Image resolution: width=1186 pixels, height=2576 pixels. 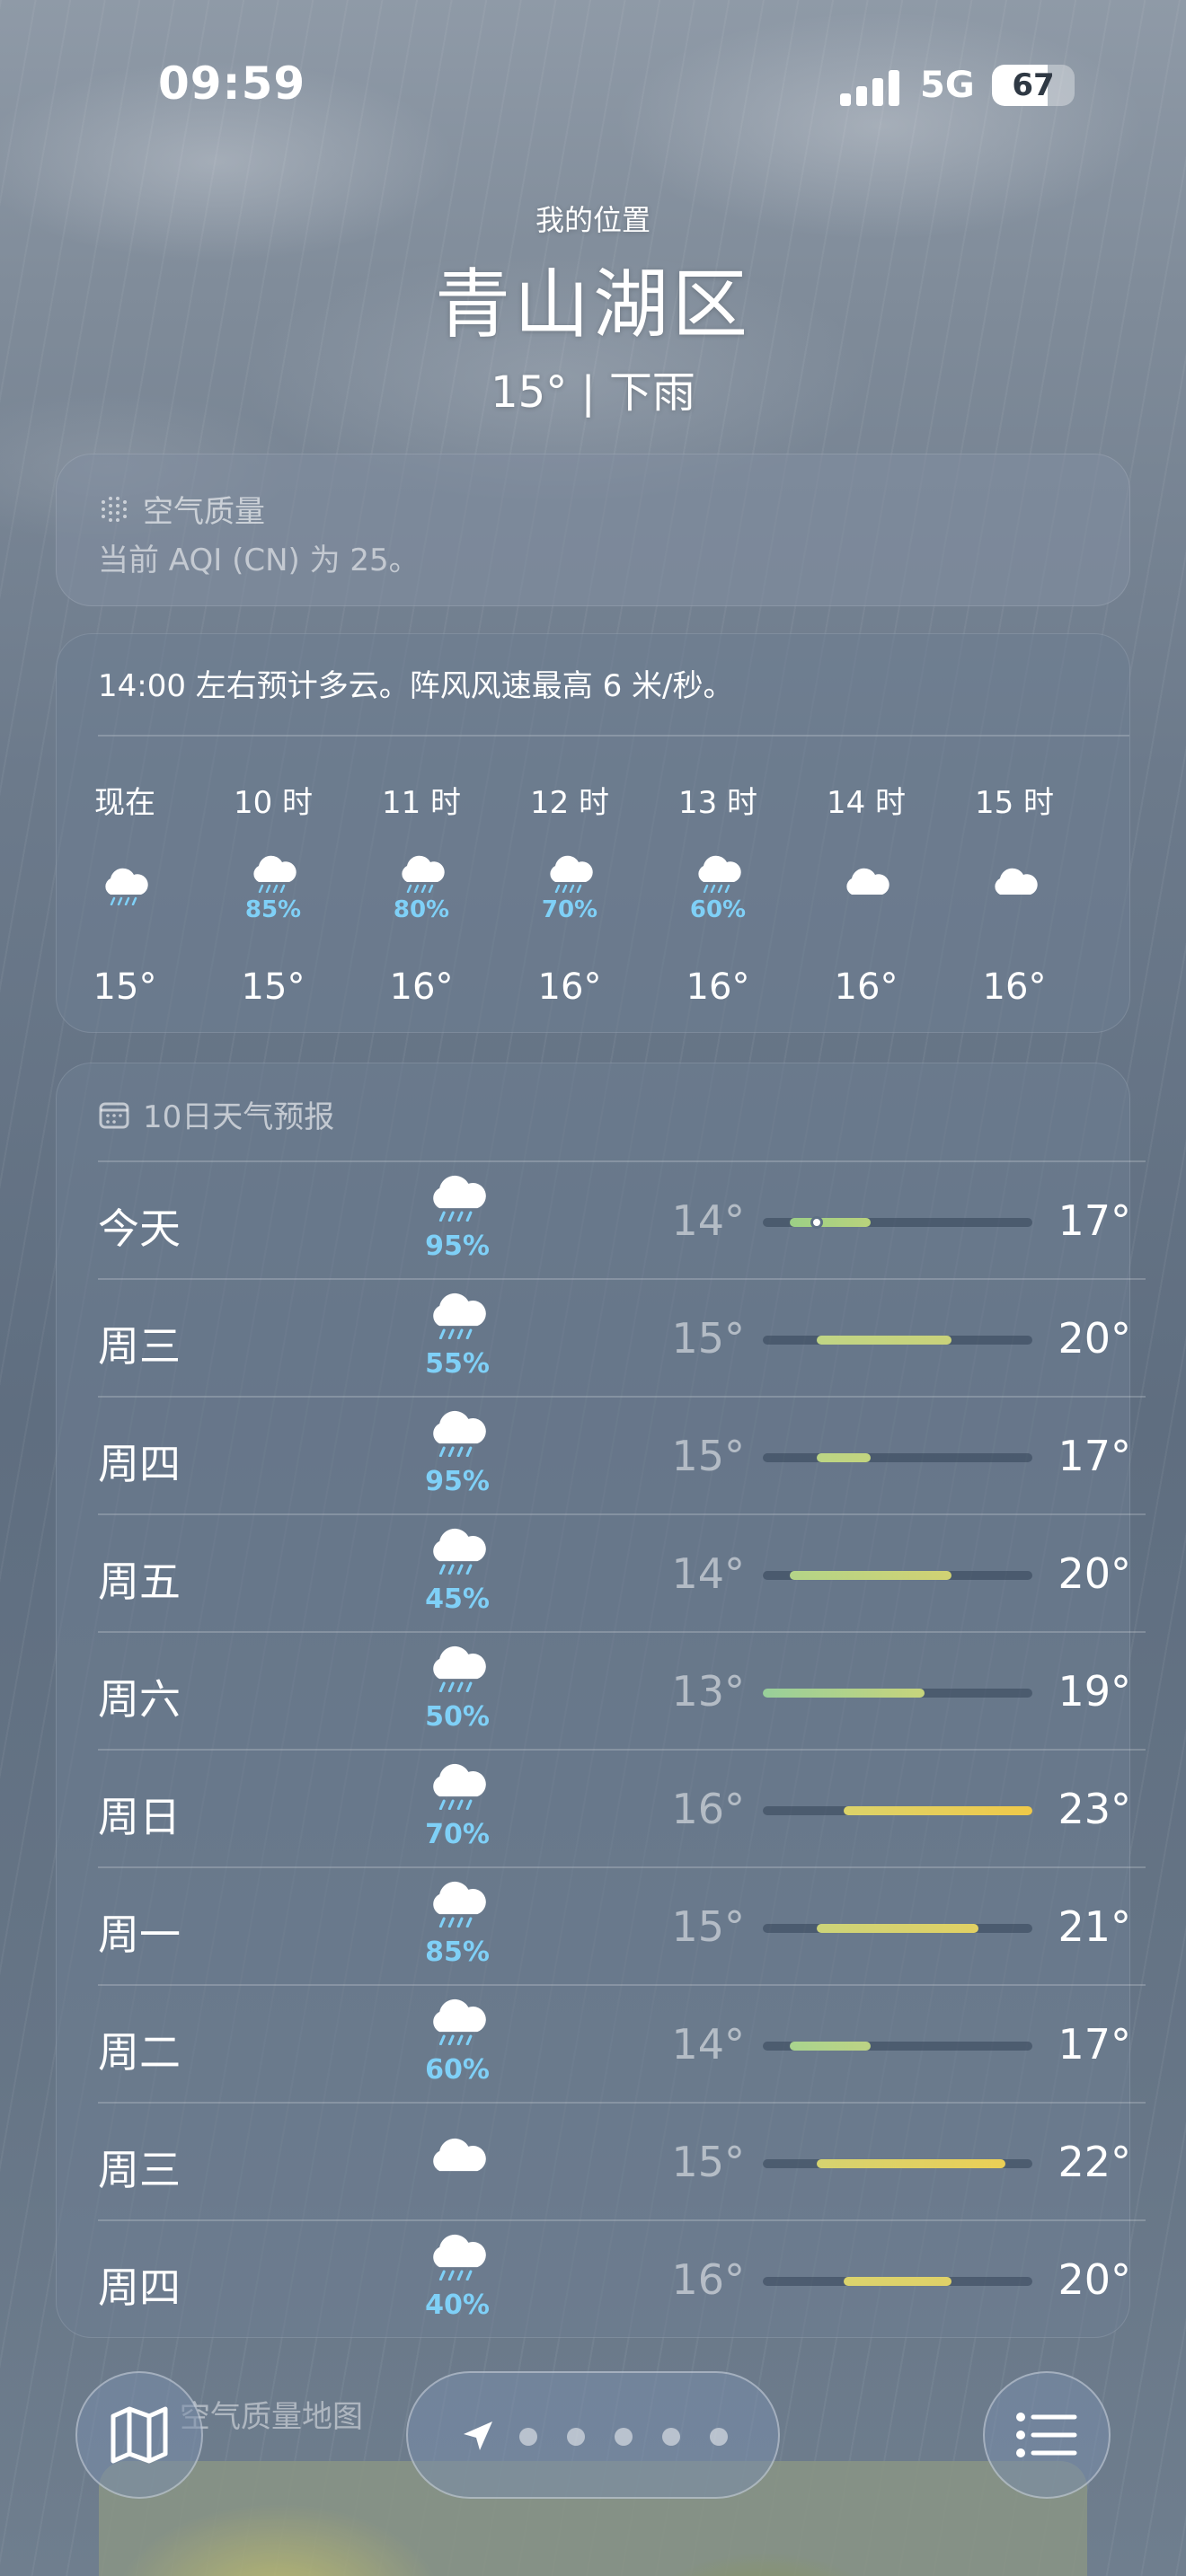 I want to click on day-name: 周五, so click(x=139, y=1581).